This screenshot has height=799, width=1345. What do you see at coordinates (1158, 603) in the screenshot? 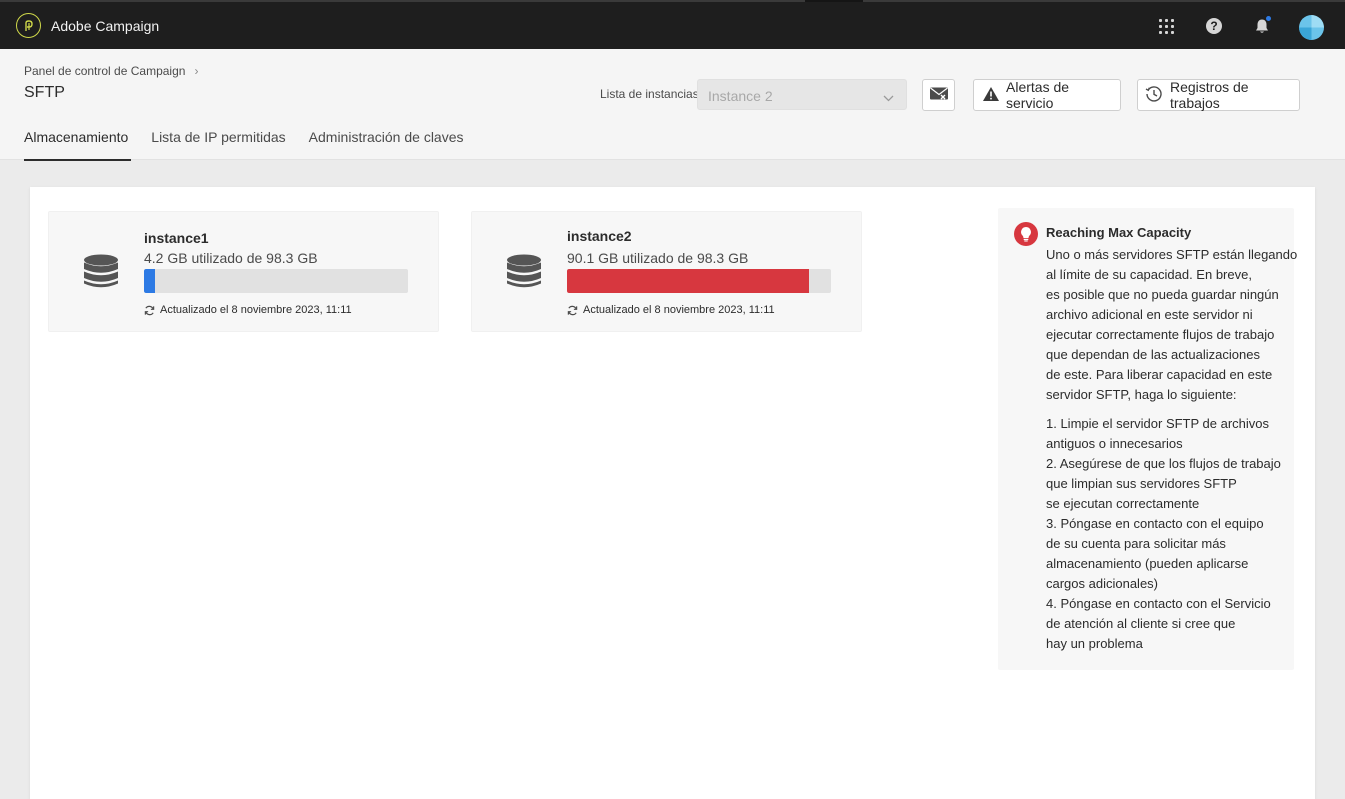
I see `alert-step-line: 4. Póngase en contacto con el Servicio` at bounding box center [1158, 603].